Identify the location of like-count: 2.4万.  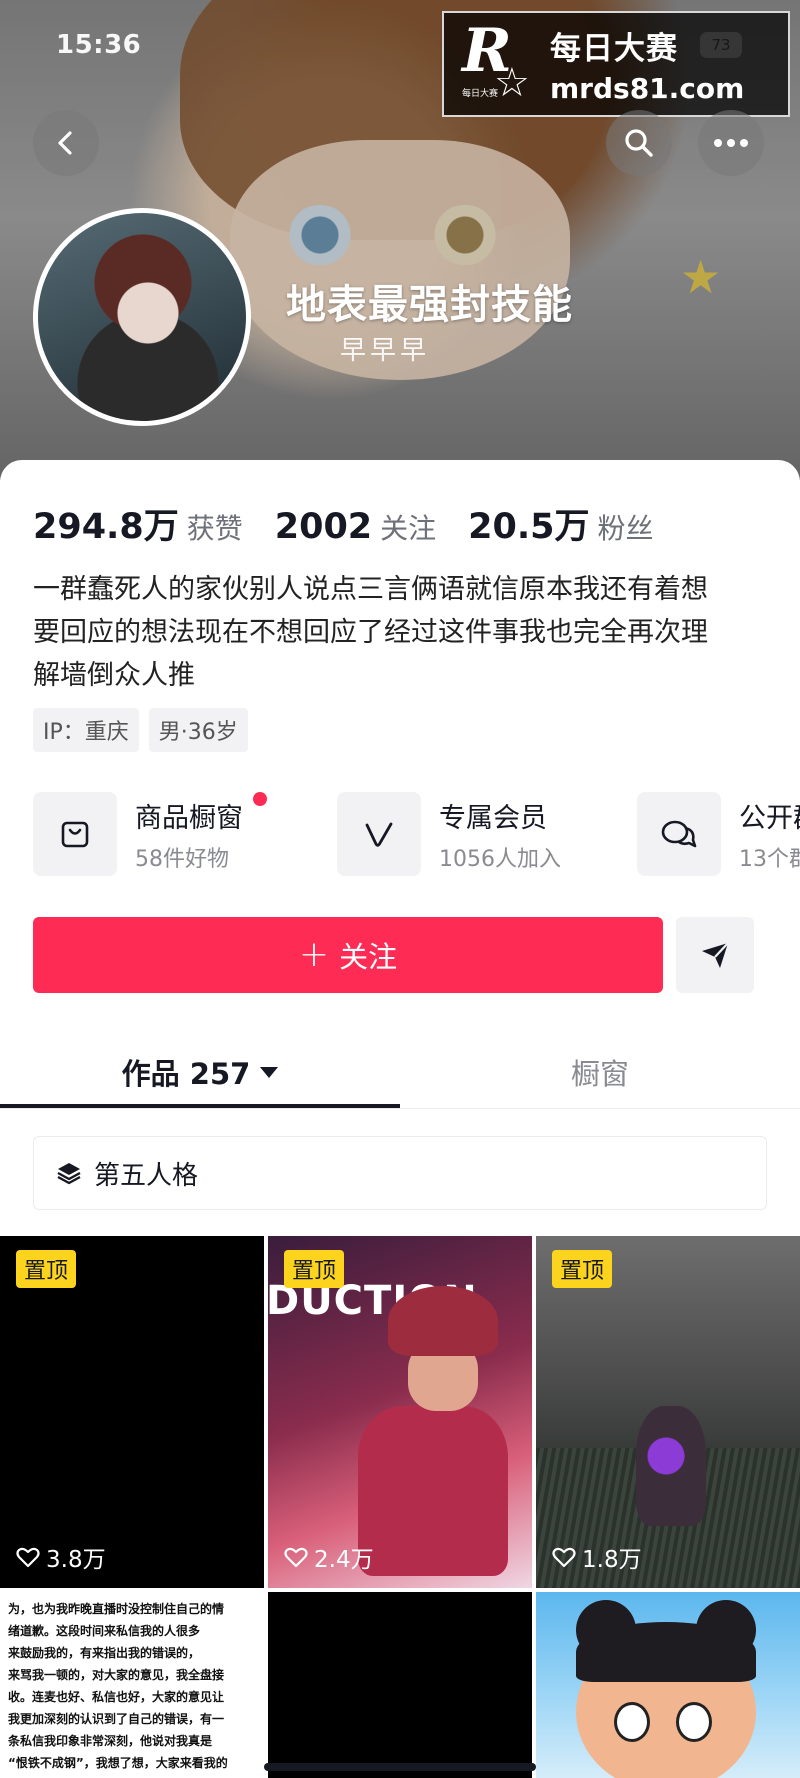
(329, 1557).